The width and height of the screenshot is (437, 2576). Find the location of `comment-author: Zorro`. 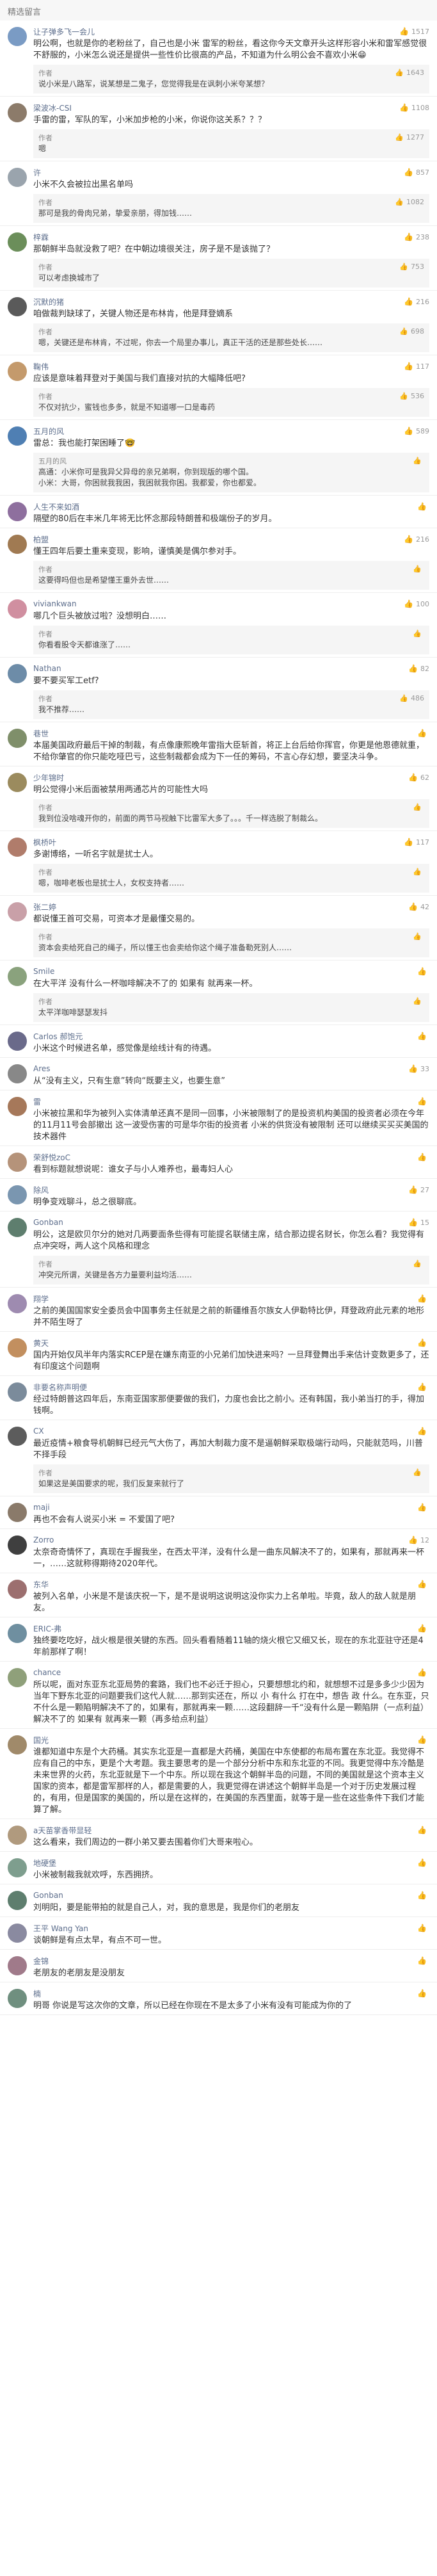

comment-author: Zorro is located at coordinates (44, 1539).